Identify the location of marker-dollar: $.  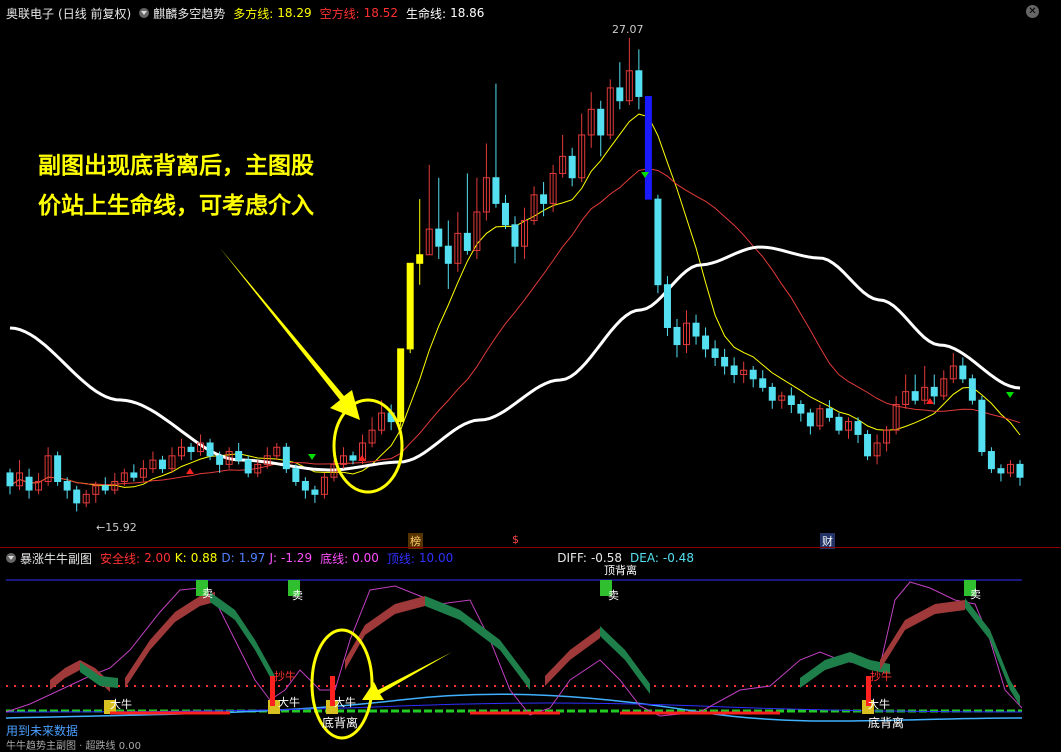
(515, 539).